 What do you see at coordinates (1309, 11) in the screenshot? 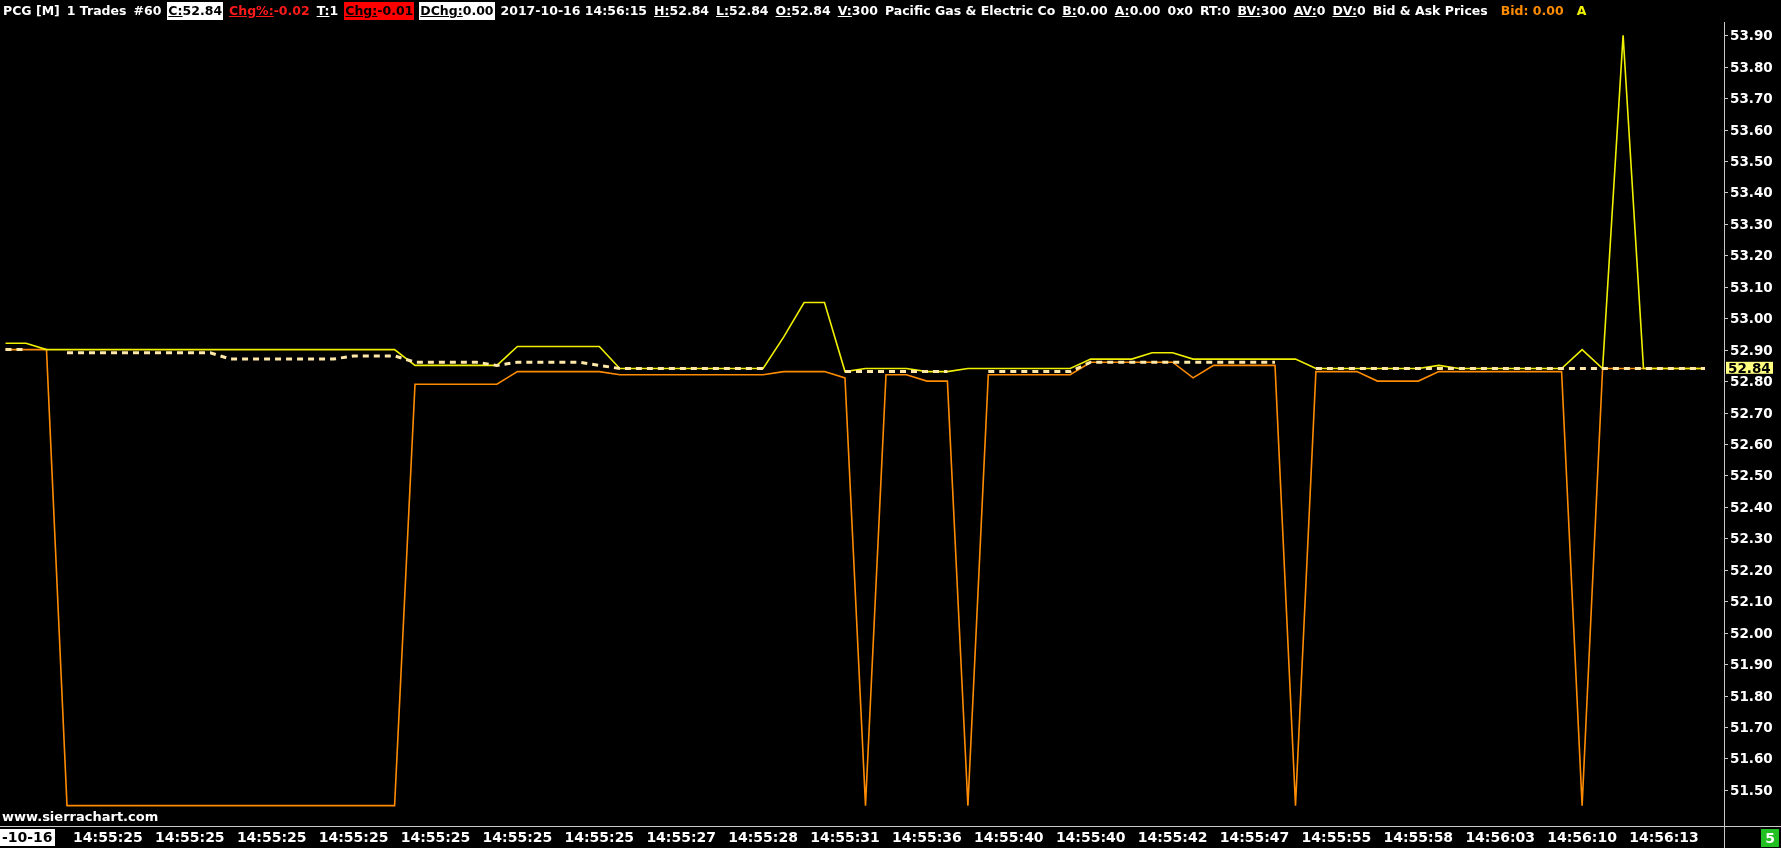
I see `quote-field: AV:0` at bounding box center [1309, 11].